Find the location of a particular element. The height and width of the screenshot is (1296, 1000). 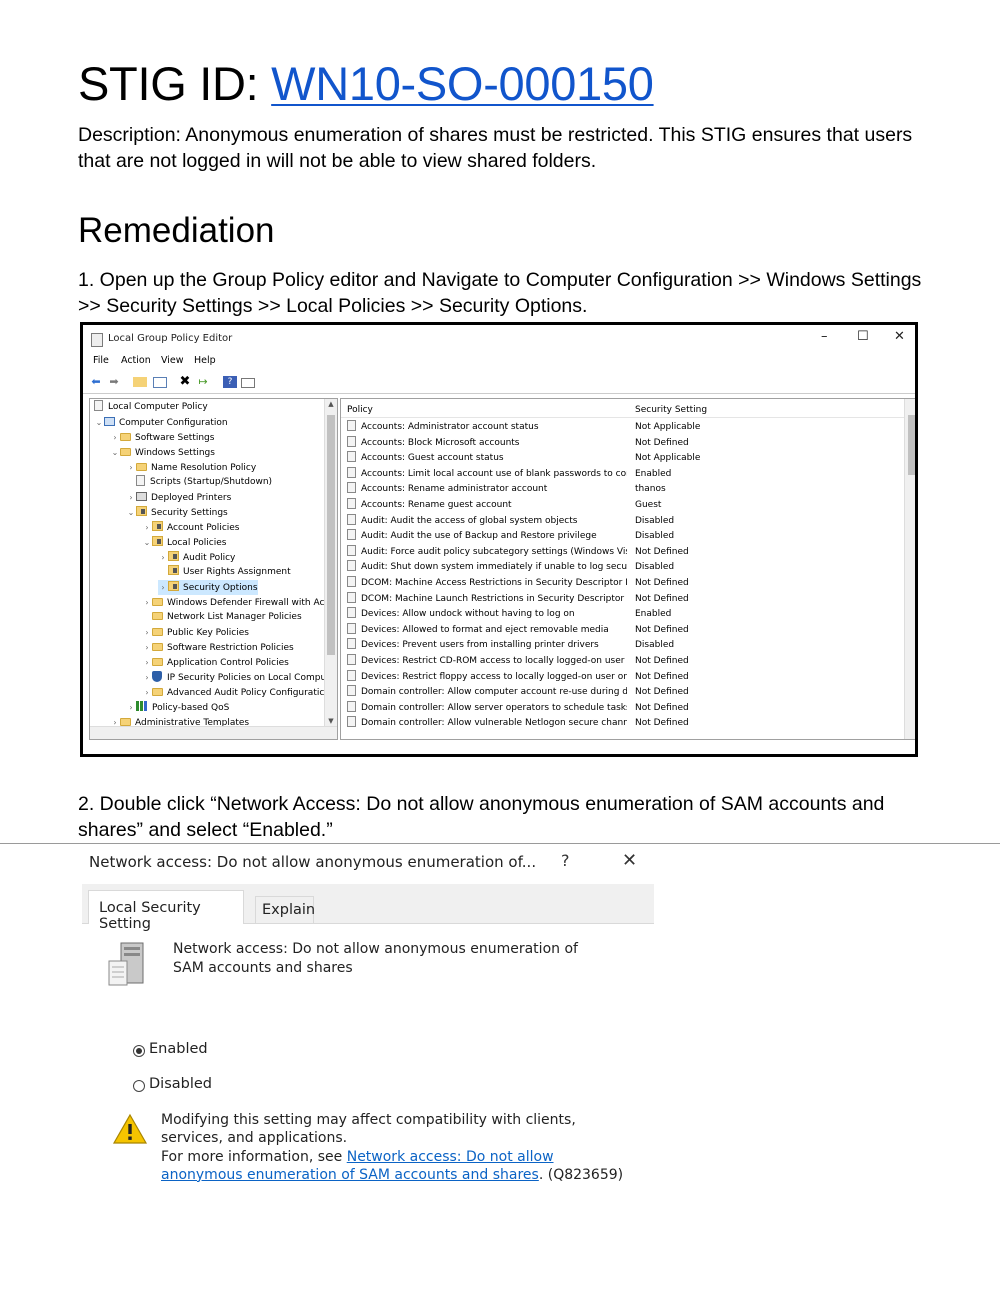

tab-explain: Explain is located at coordinates (285, 909).